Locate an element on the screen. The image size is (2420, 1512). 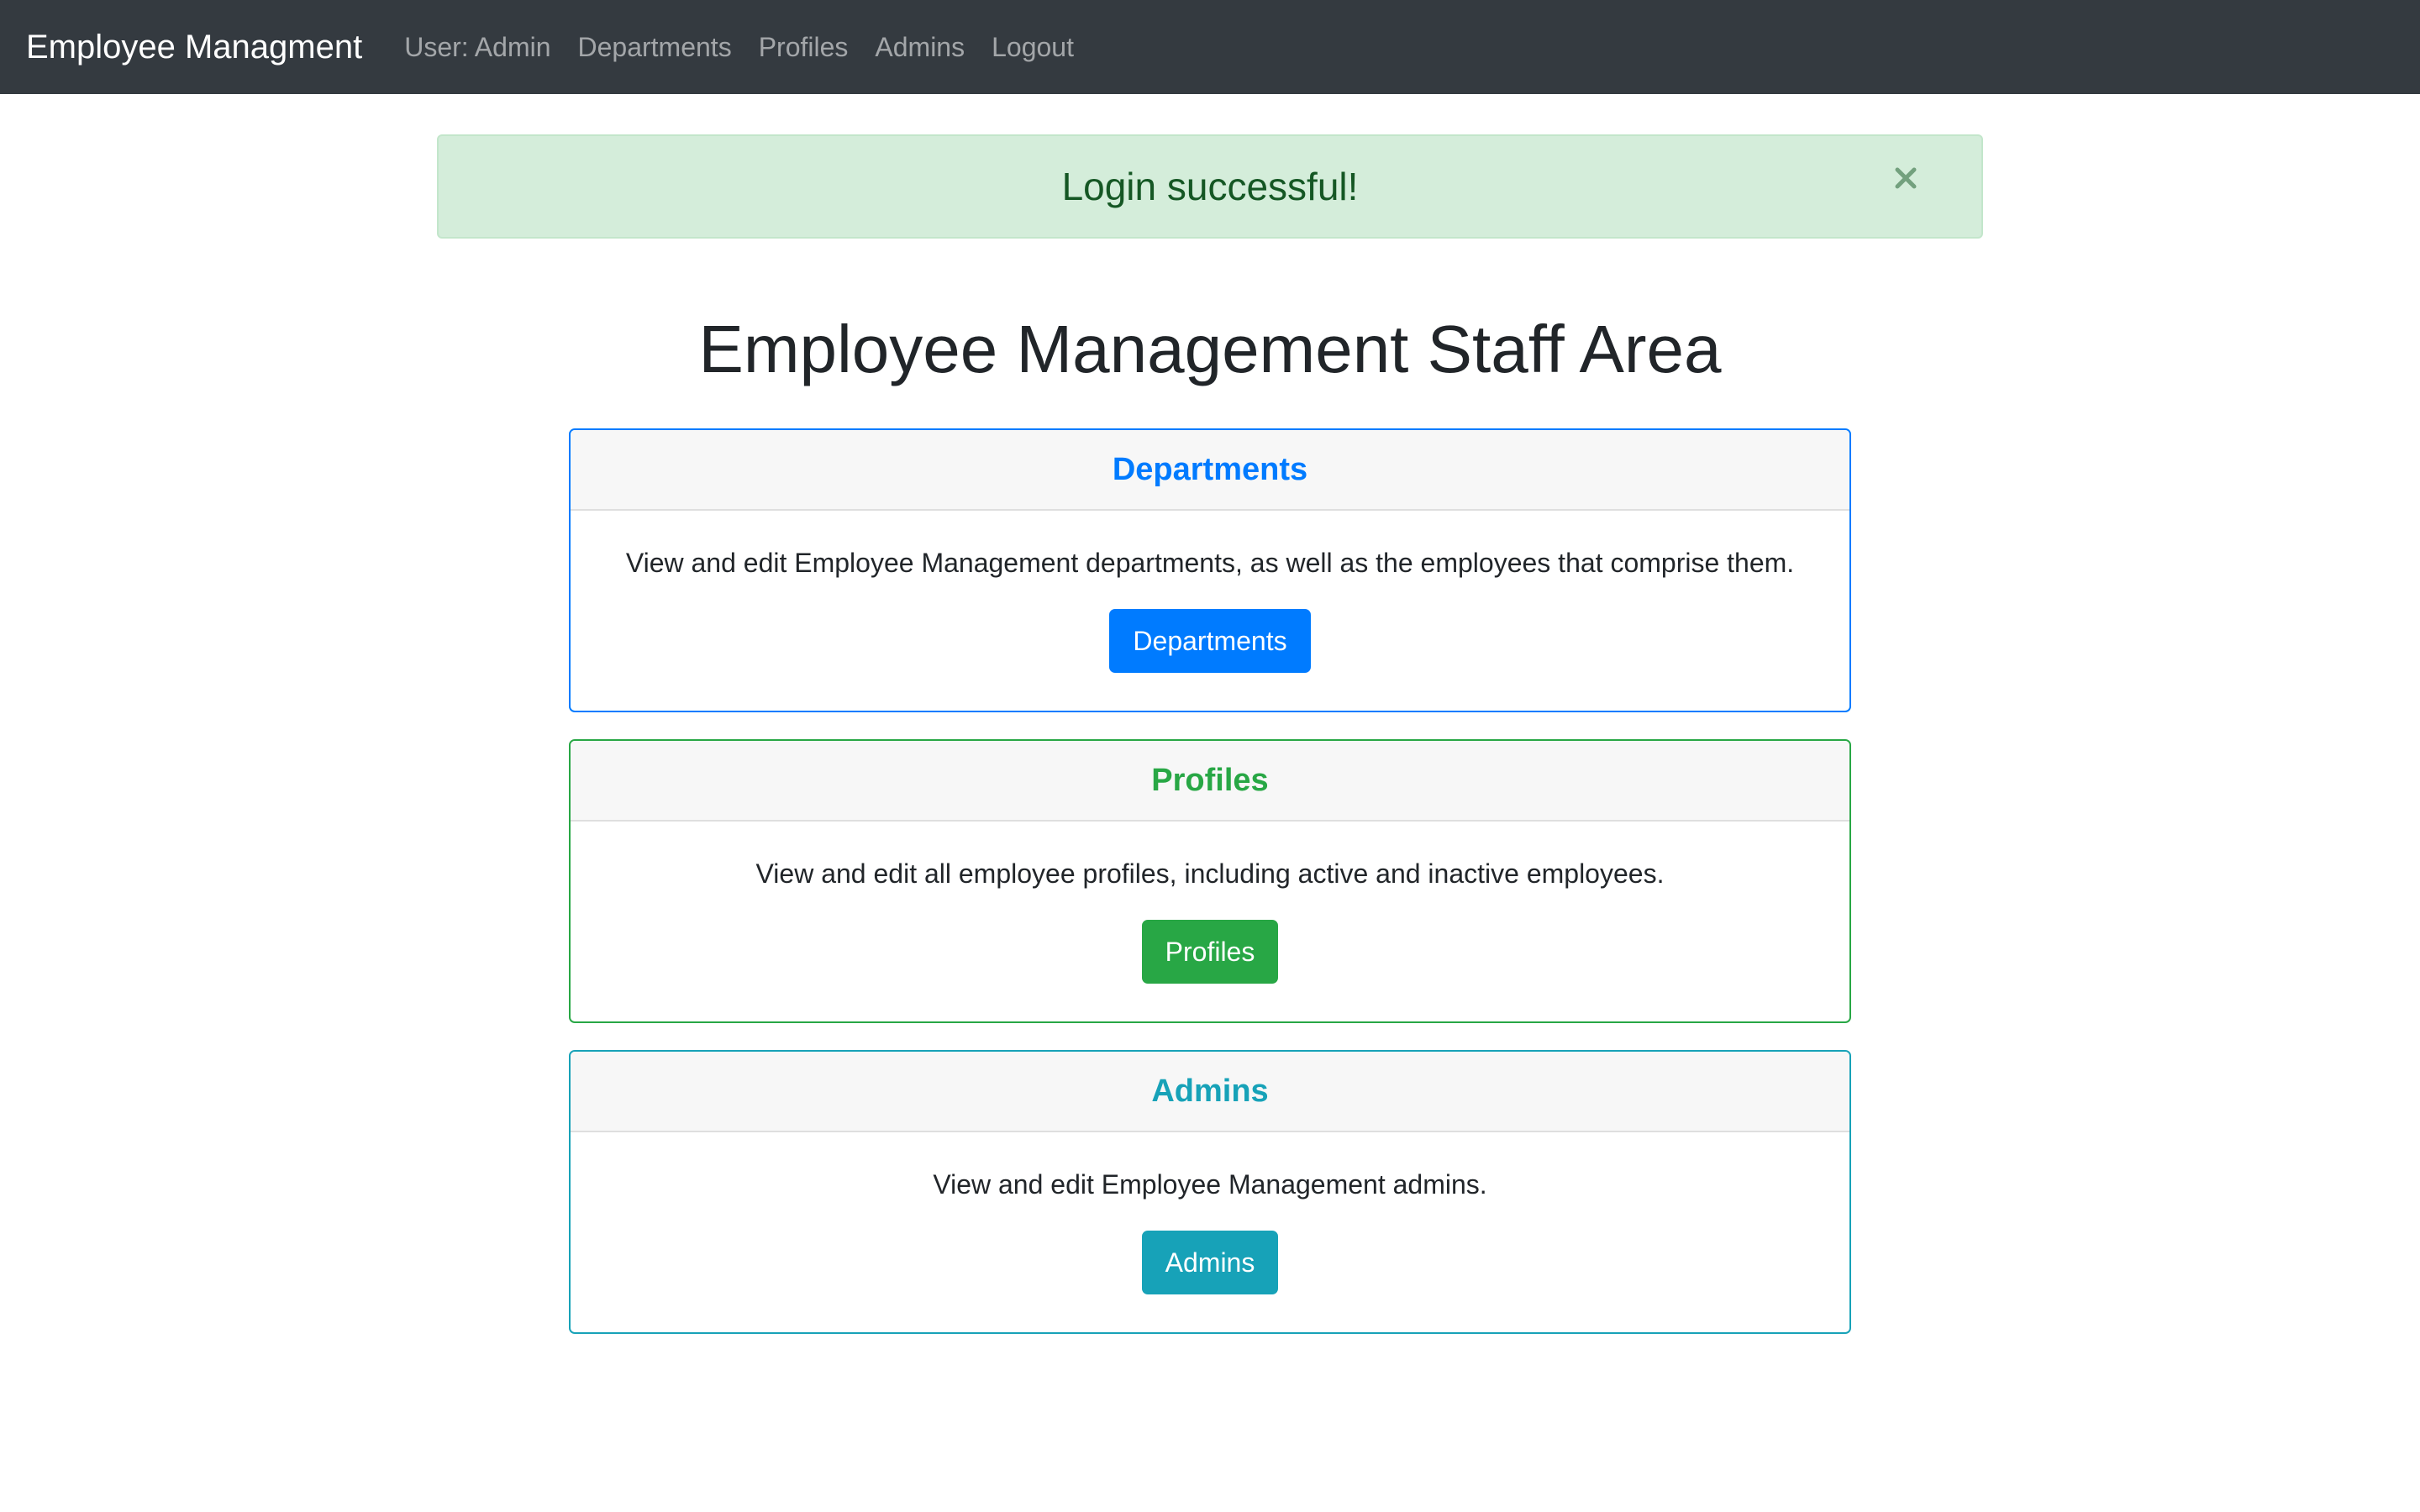
profiles-card-header: Profiles is located at coordinates (1210, 781).